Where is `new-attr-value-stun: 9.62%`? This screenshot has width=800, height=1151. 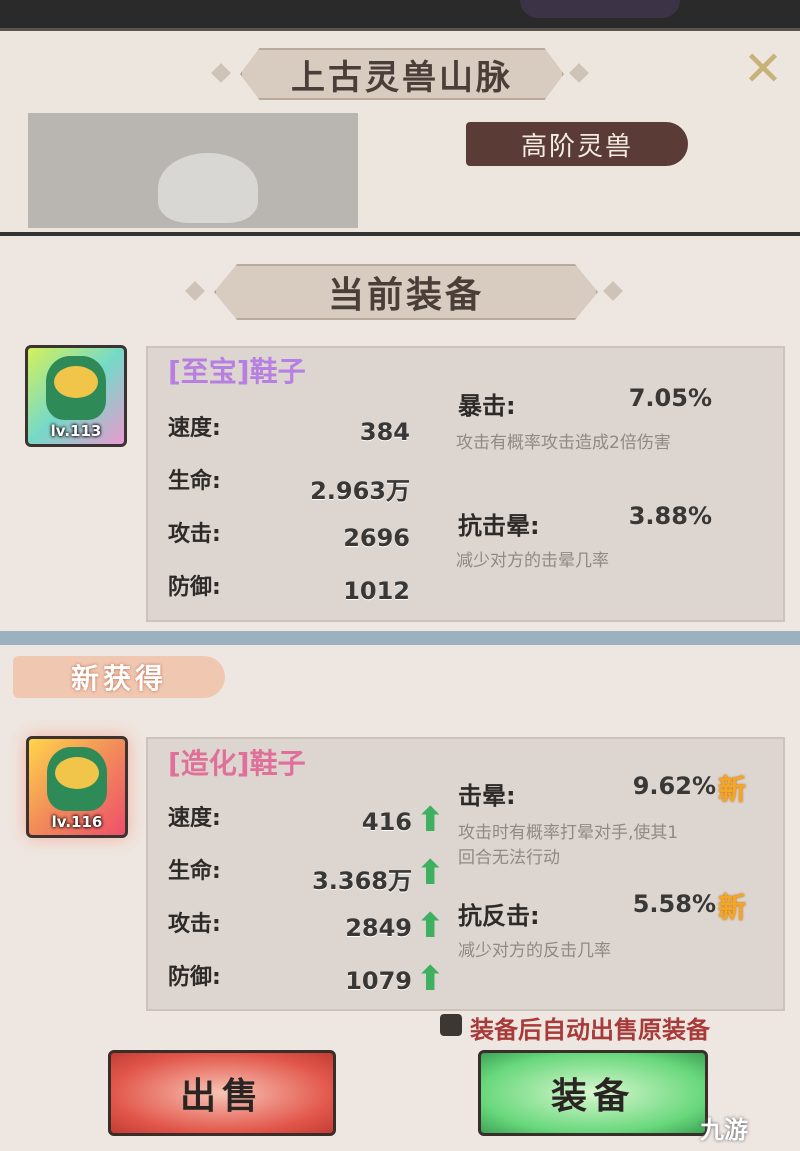 new-attr-value-stun: 9.62% is located at coordinates (674, 786).